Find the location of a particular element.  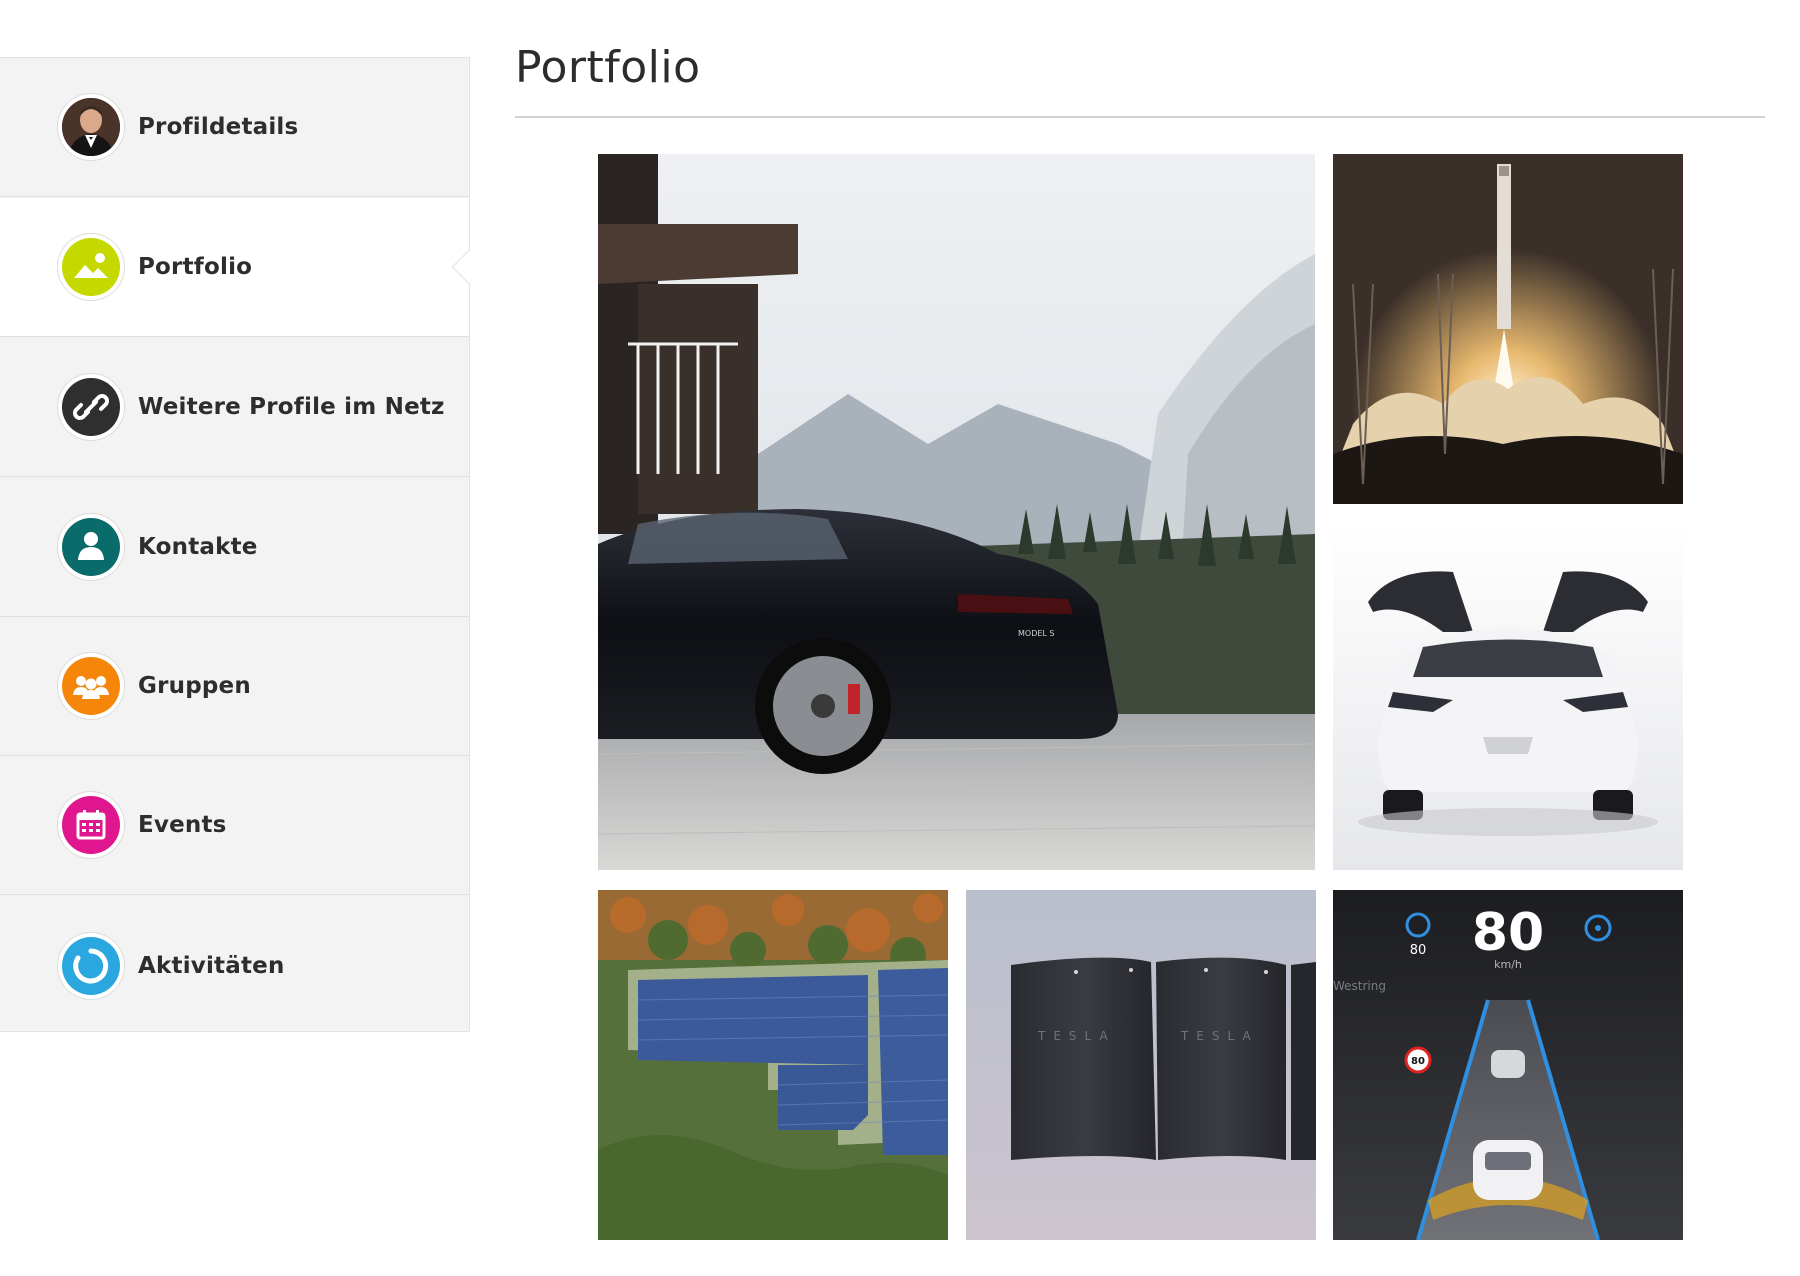

sidebar-item-profildetails: Profildetails is located at coordinates (234, 127).